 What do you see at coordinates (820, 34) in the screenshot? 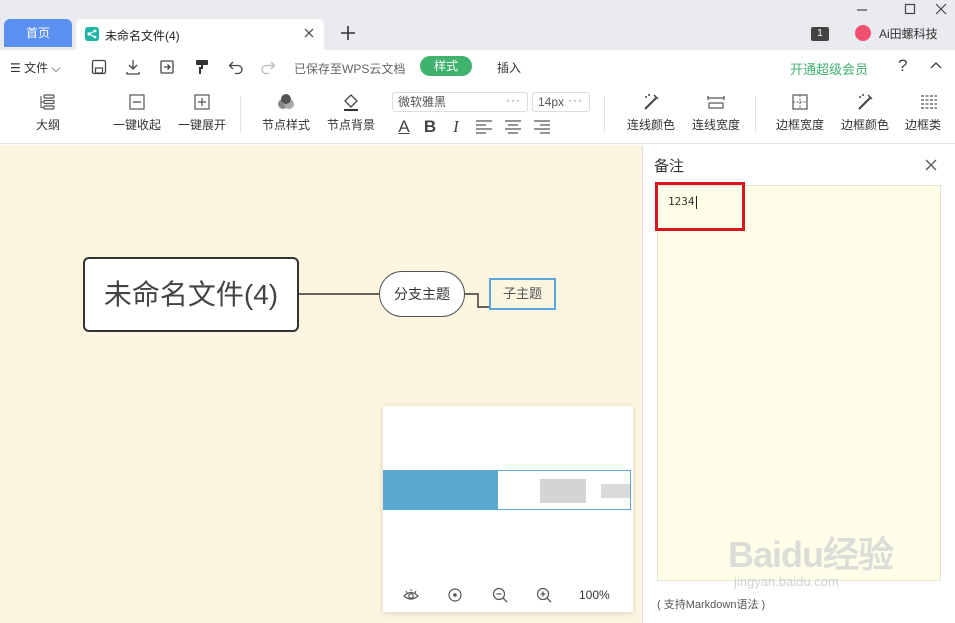
I see `window-count-badge: 1` at bounding box center [820, 34].